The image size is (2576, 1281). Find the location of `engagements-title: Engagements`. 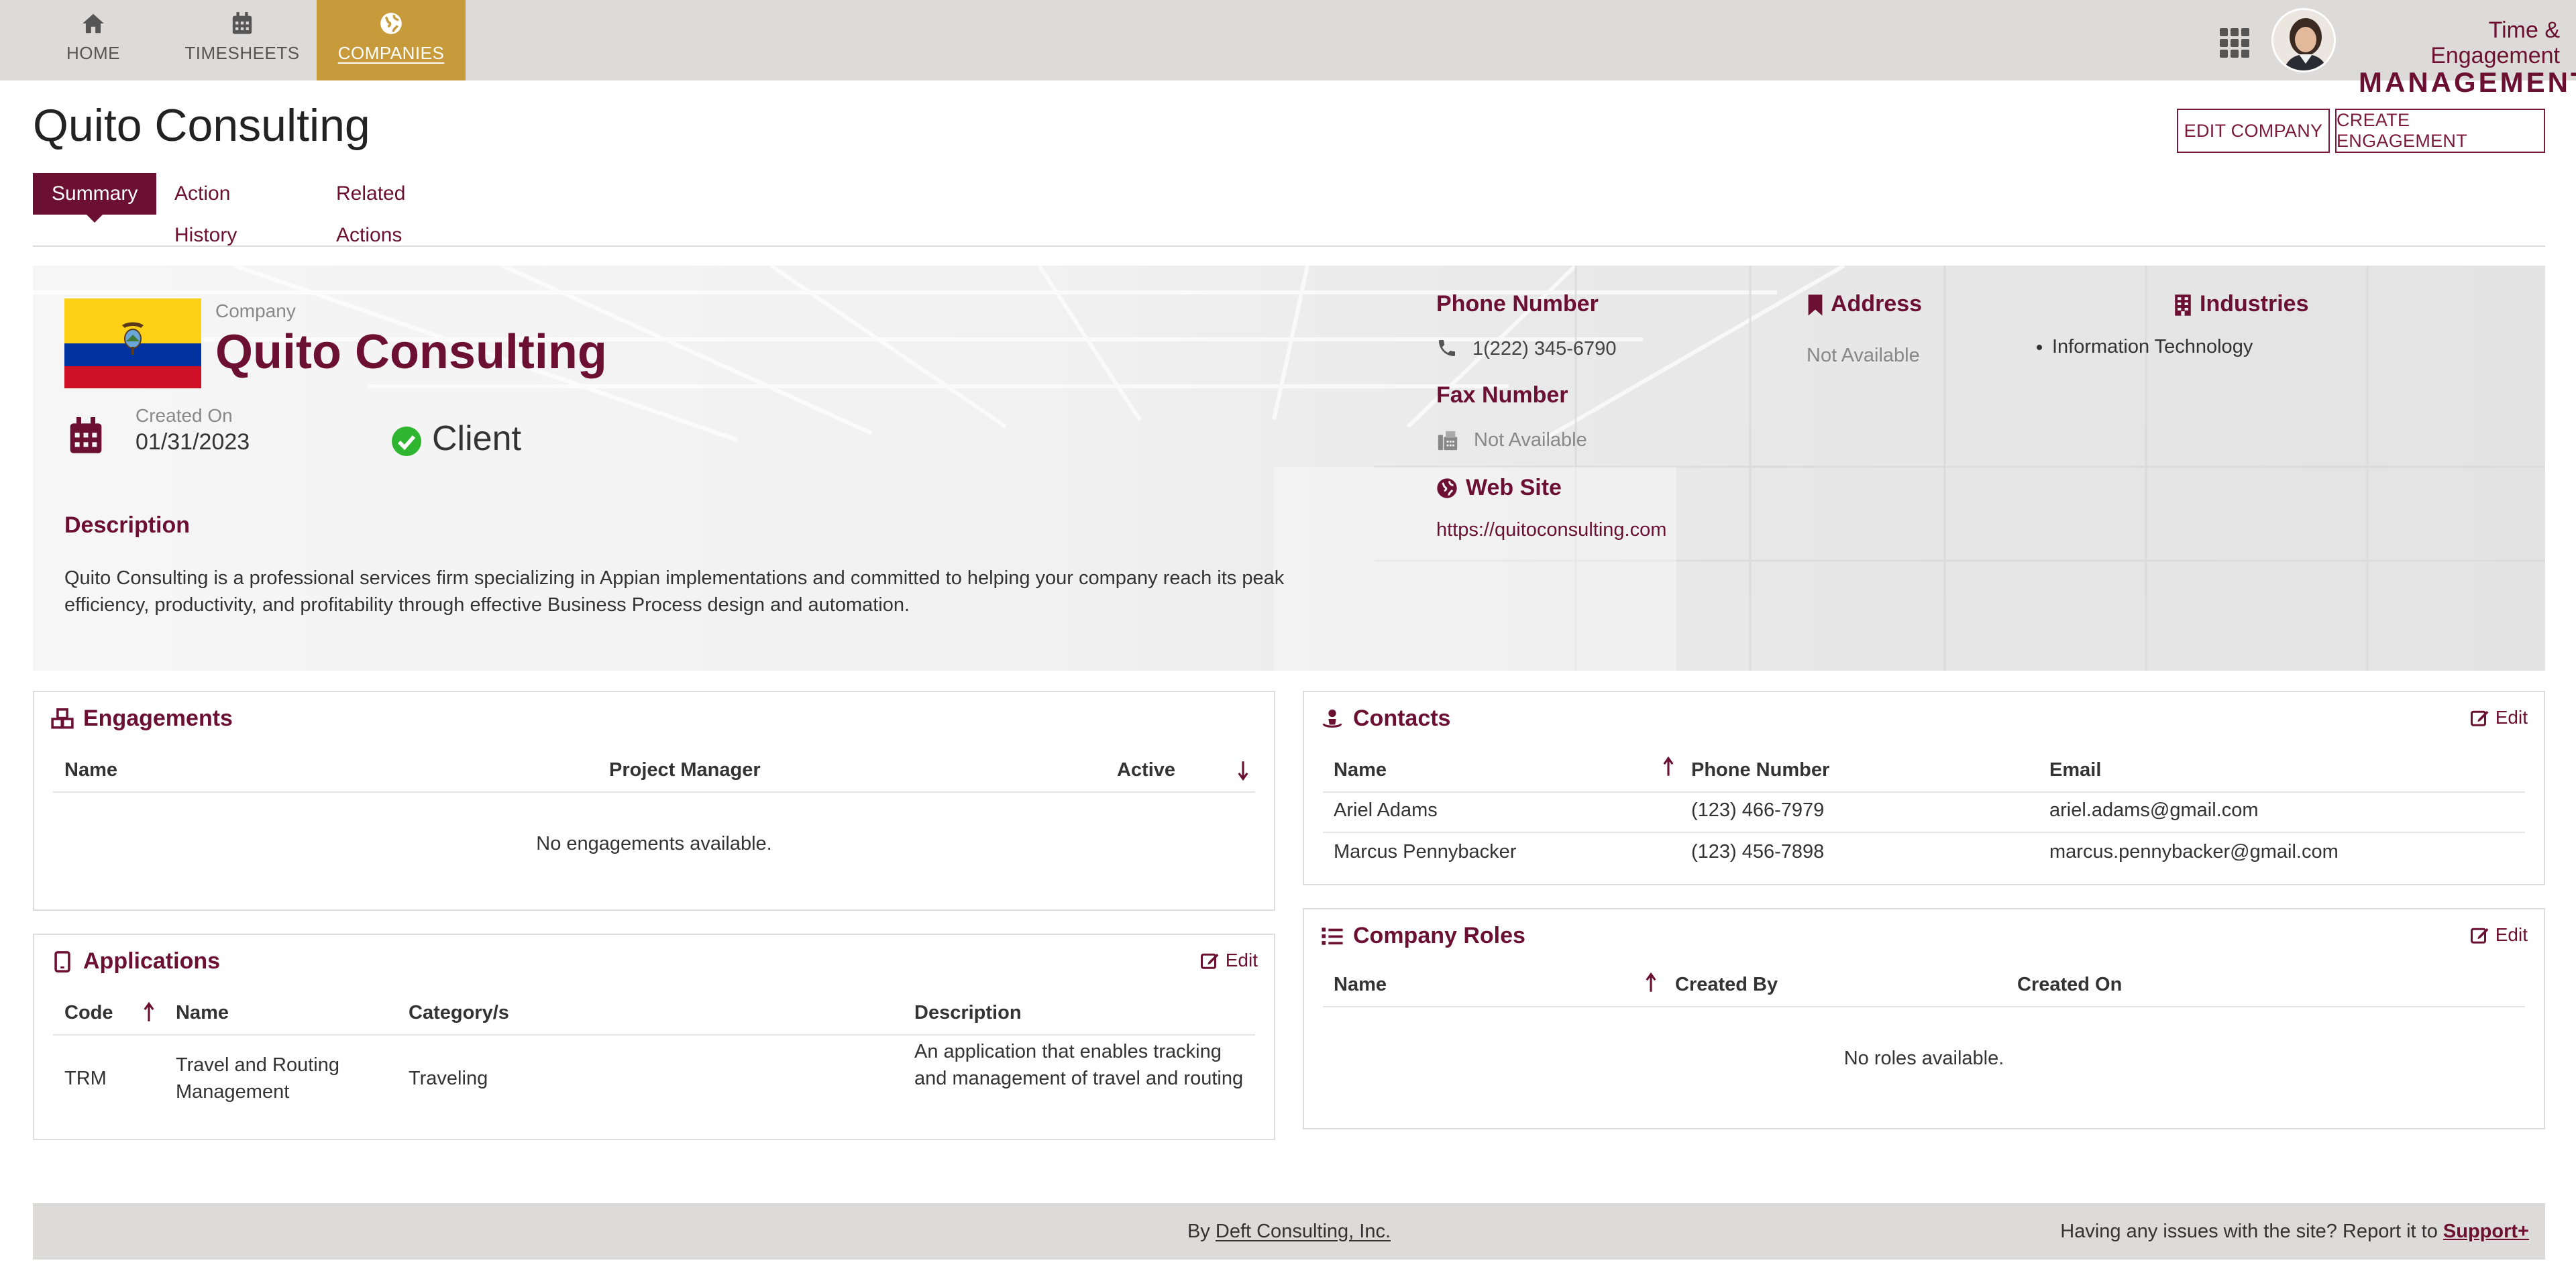

engagements-title: Engagements is located at coordinates (142, 719).